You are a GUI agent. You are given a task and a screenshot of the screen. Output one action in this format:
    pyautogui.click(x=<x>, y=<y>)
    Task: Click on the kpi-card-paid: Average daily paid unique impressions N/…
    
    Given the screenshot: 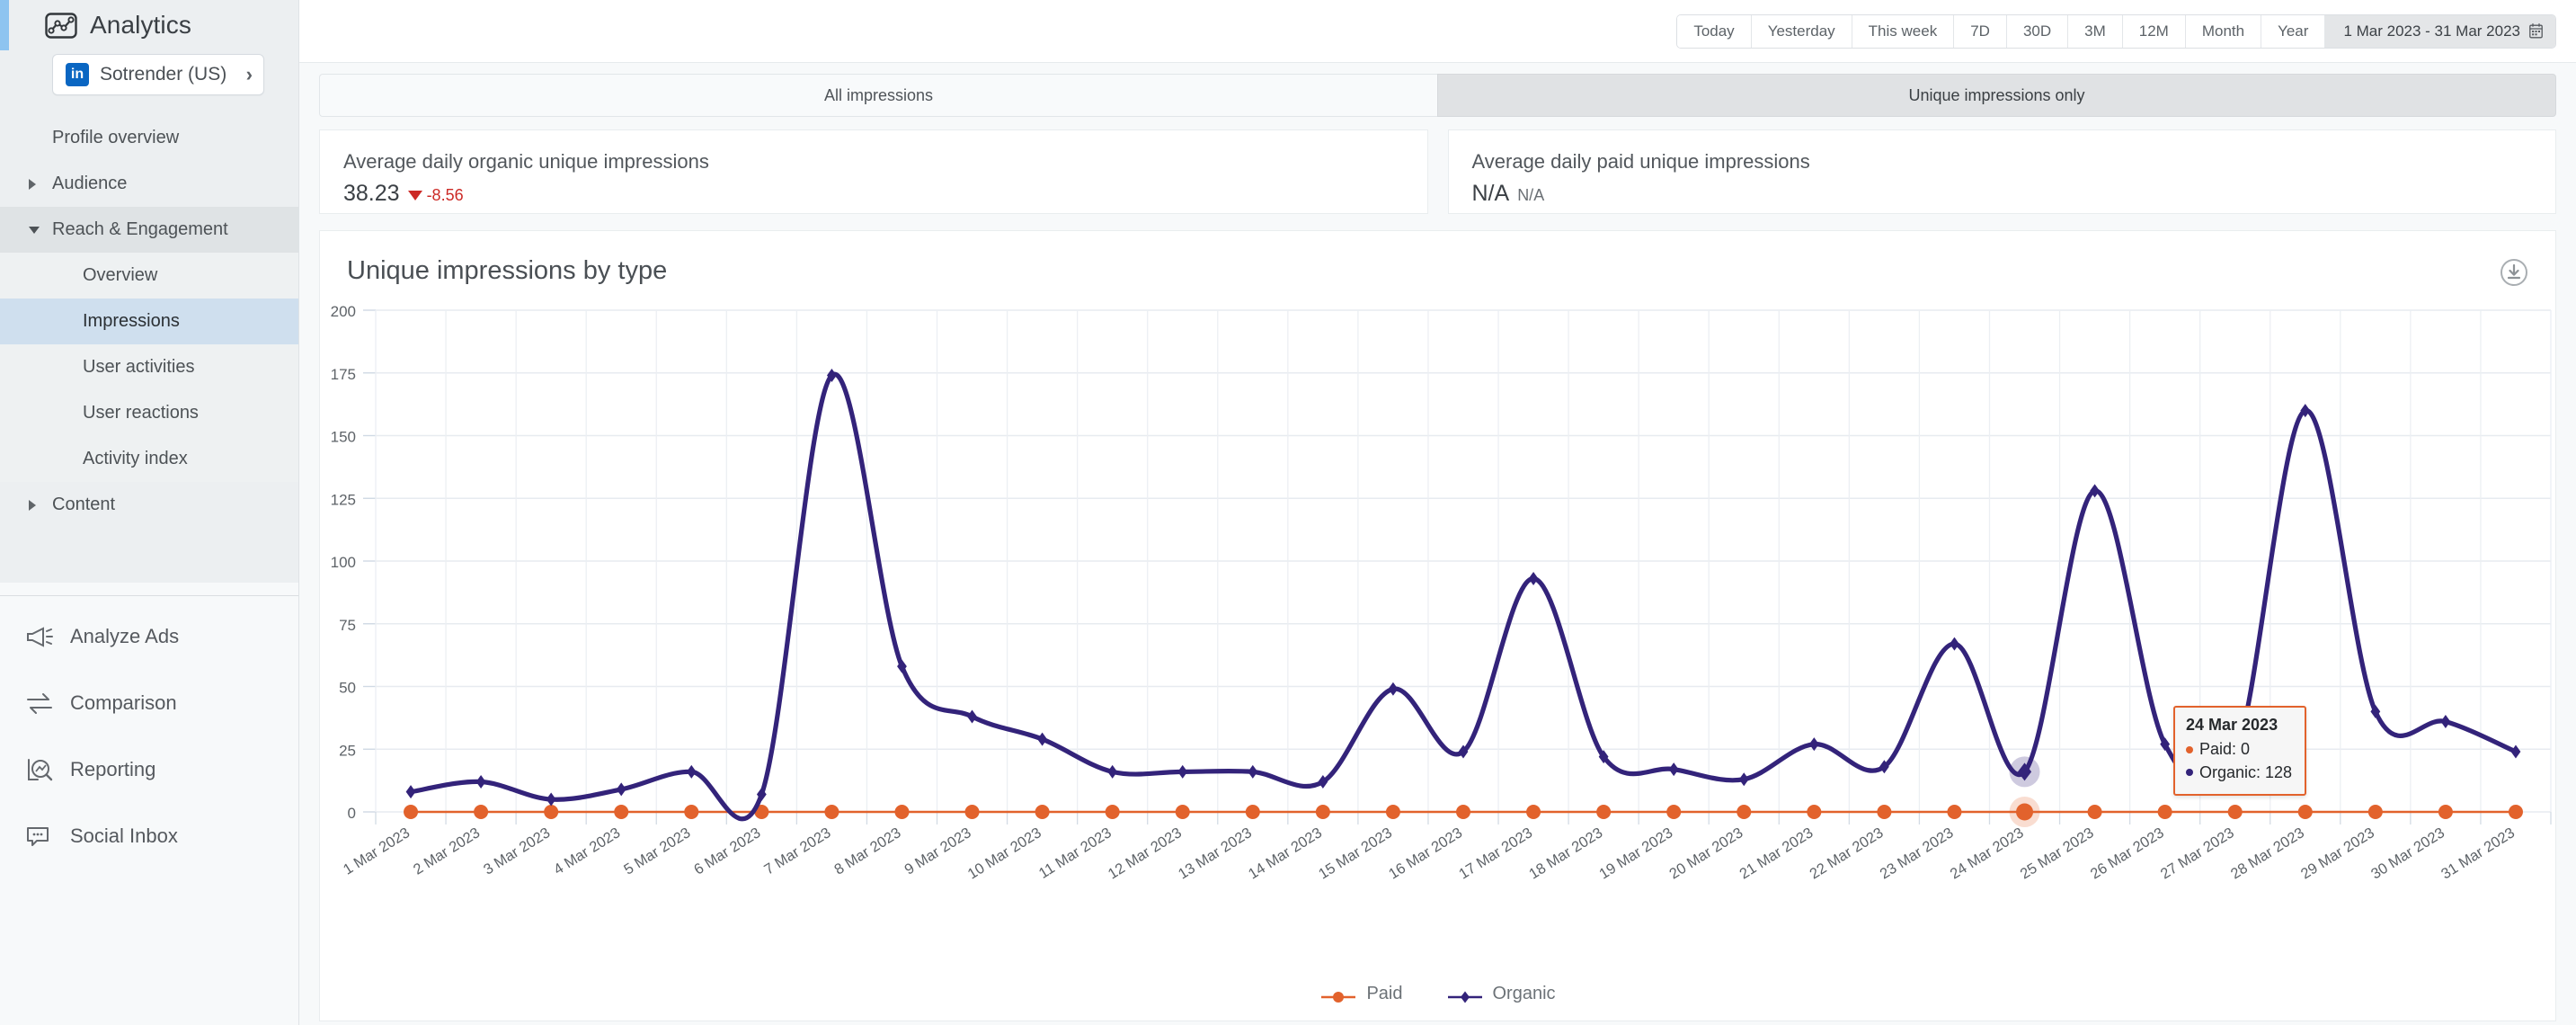 What is the action you would take?
    pyautogui.click(x=2001, y=171)
    